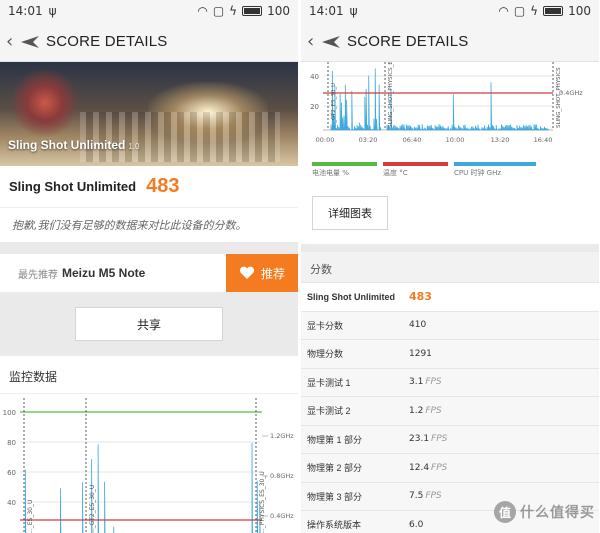 The height and width of the screenshot is (533, 600). I want to click on table-row: 物理第 2 部分 12.4 FPS, so click(450, 467).